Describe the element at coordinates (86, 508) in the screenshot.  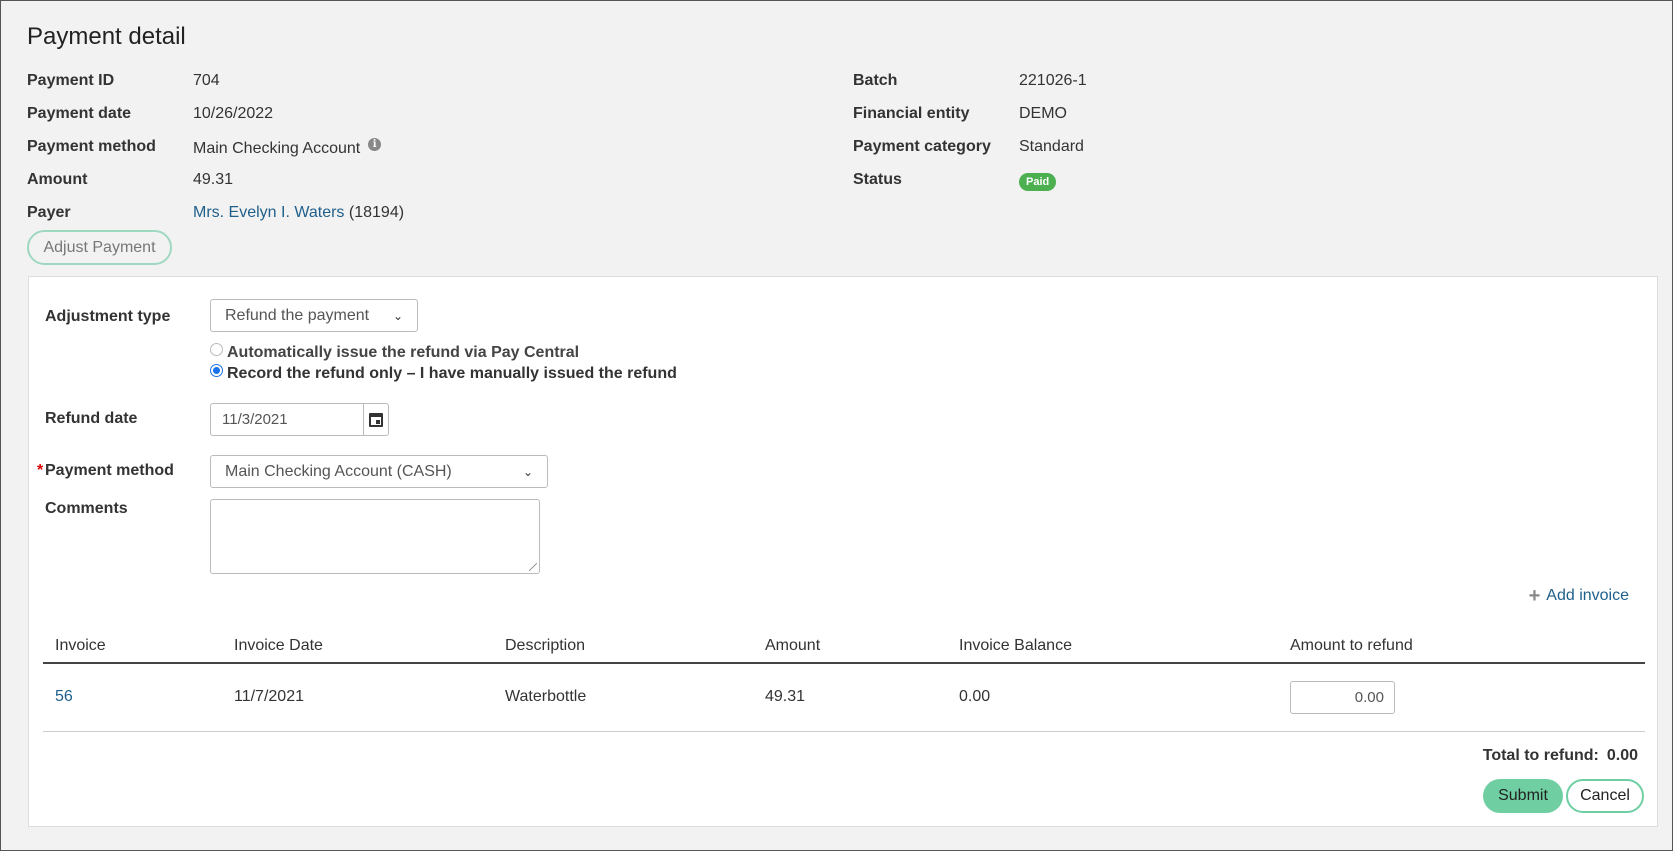
I see `comments-label: Comments` at that location.